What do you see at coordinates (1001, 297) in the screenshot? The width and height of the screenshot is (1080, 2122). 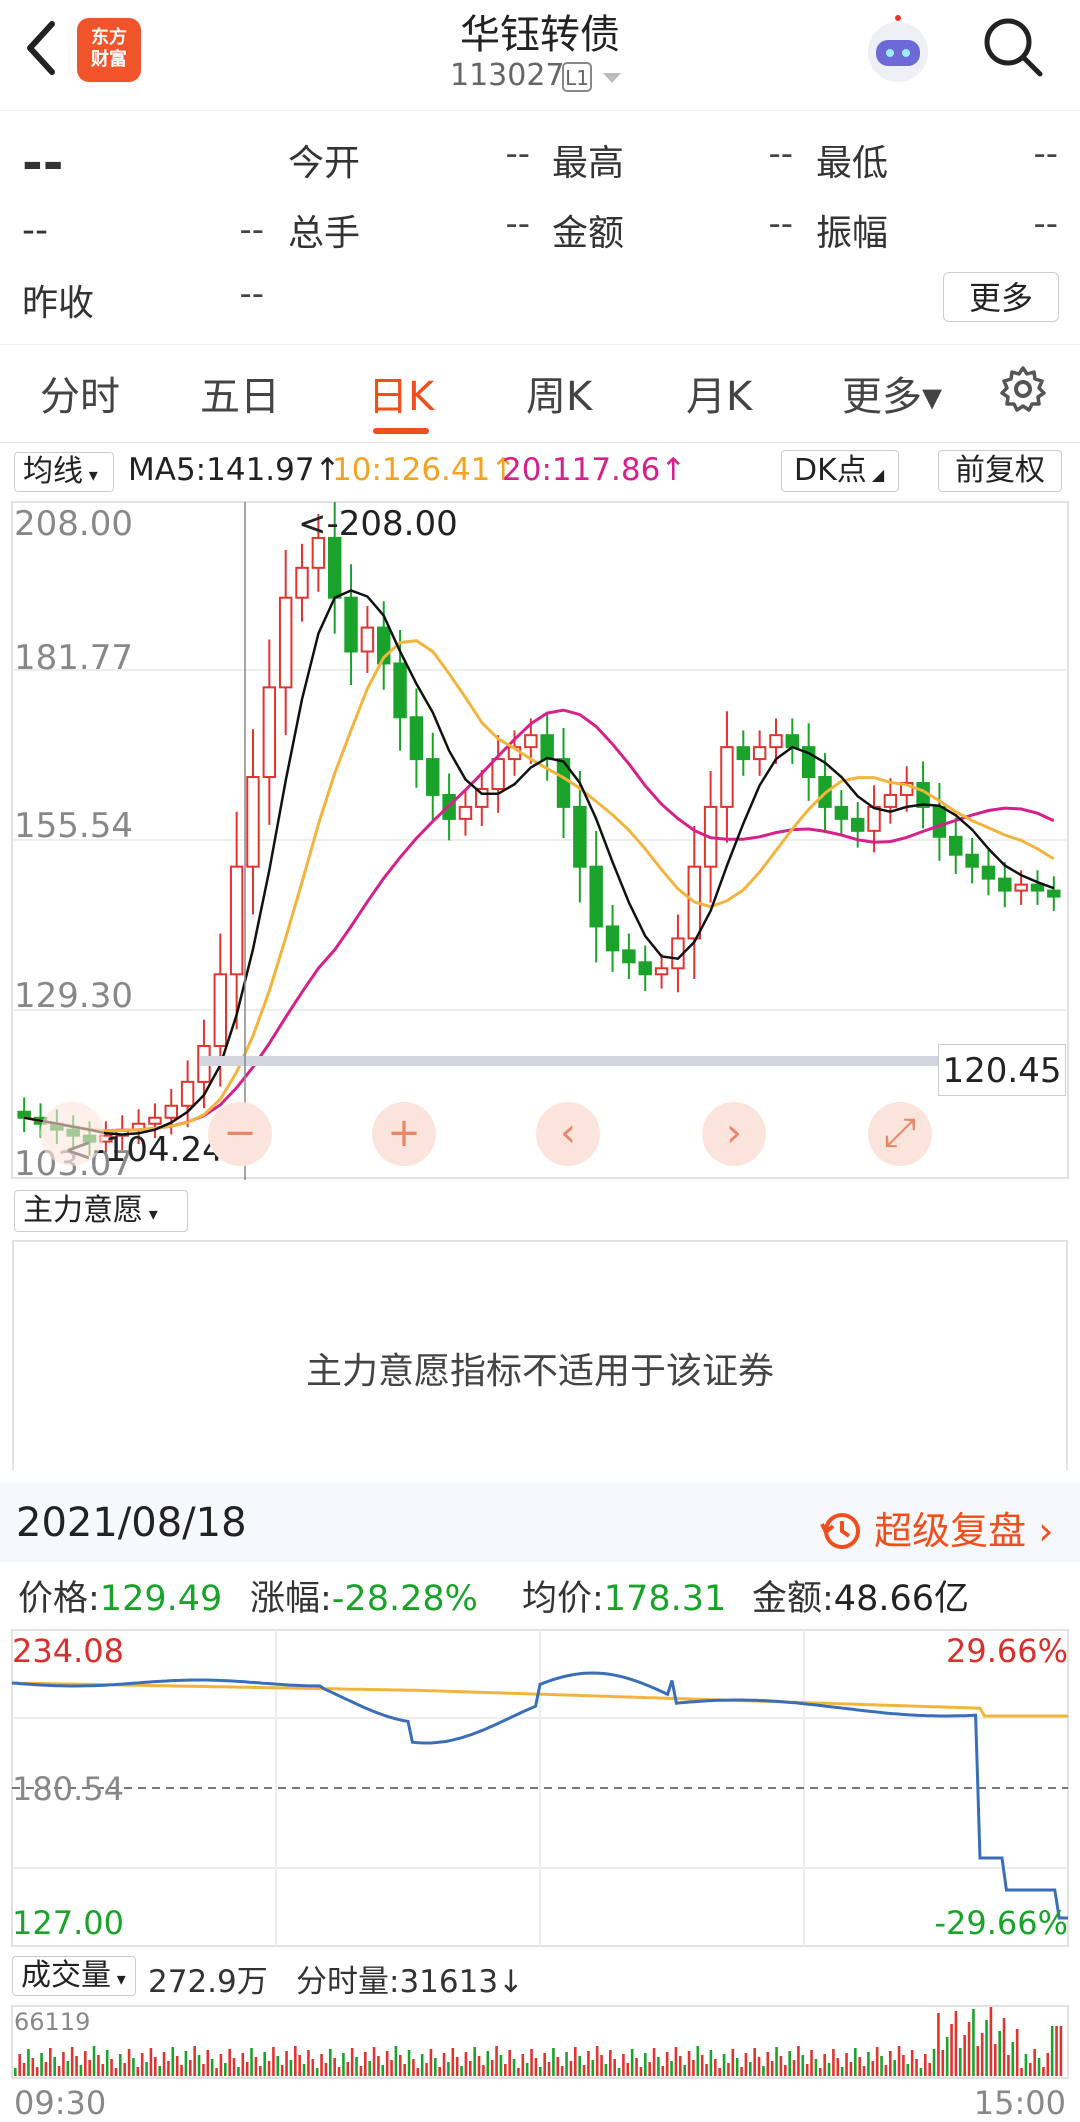 I see `more-quote-button: 更多` at bounding box center [1001, 297].